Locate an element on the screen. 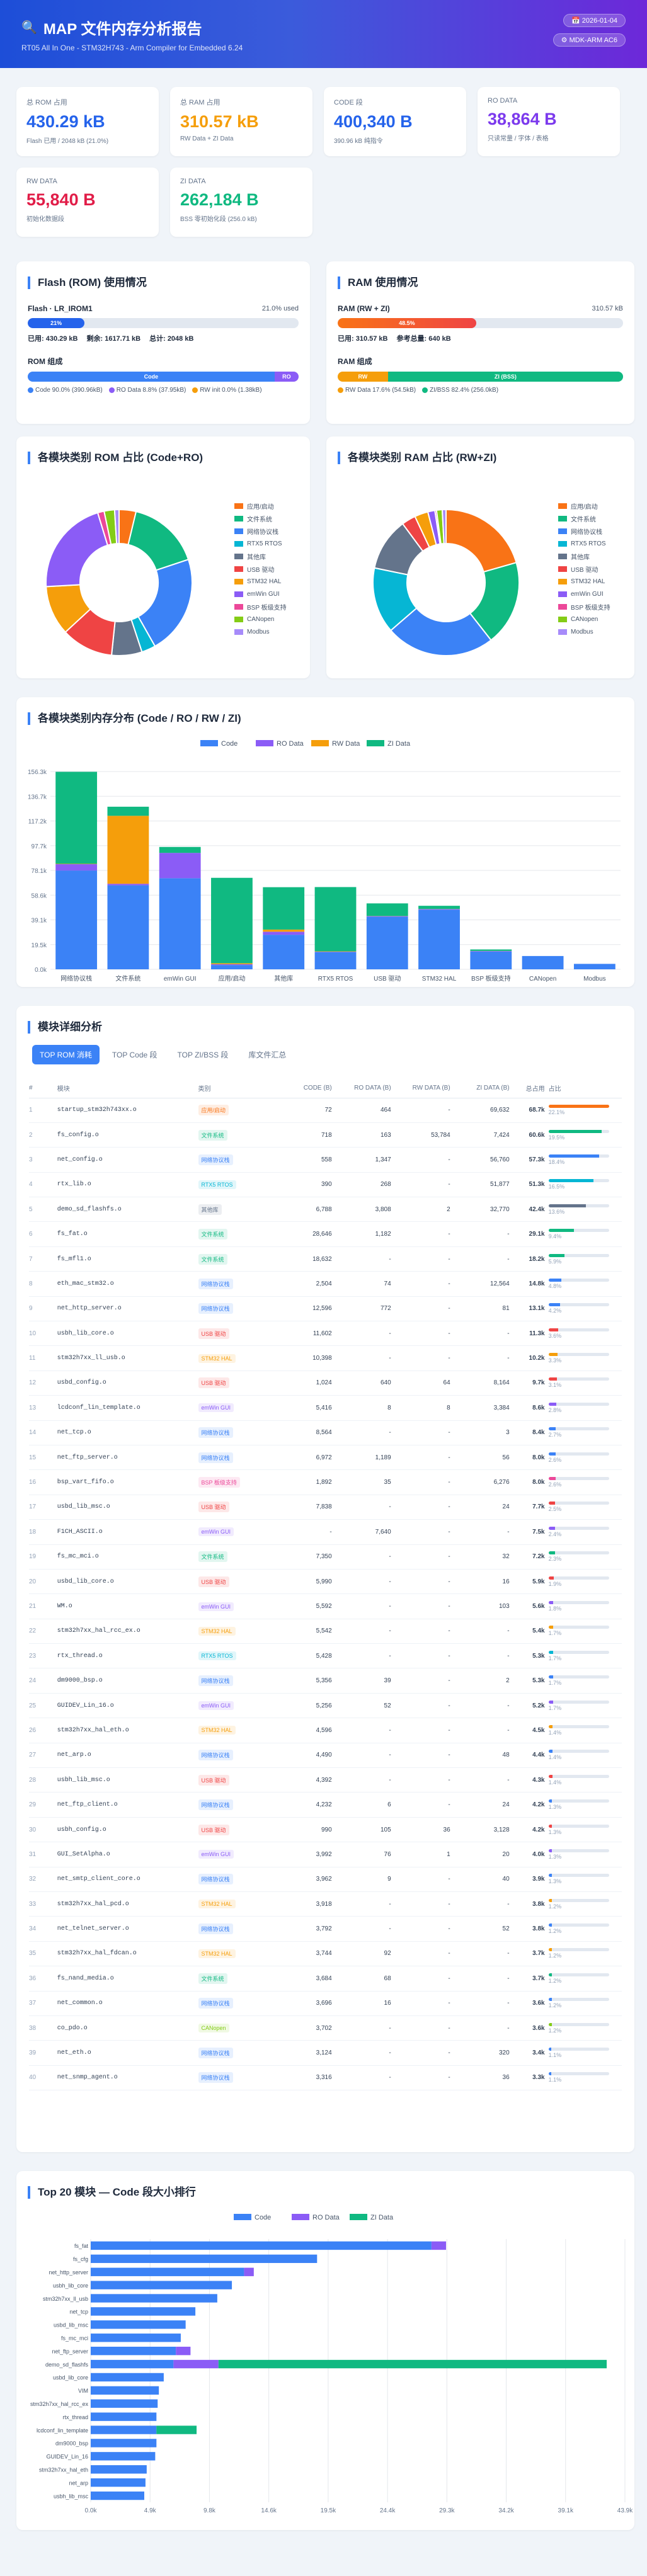 Image resolution: width=647 pixels, height=2576 pixels. legend-label: STM32 HAL is located at coordinates (264, 581).